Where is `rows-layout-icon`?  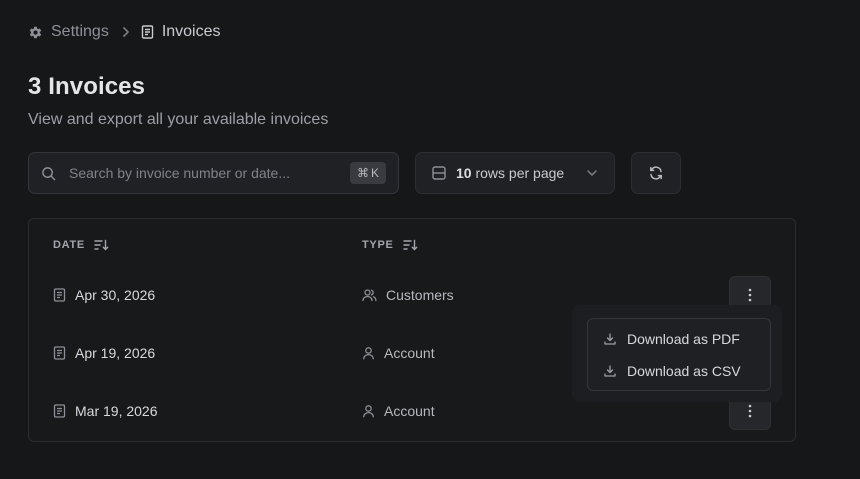
rows-layout-icon is located at coordinates (439, 173).